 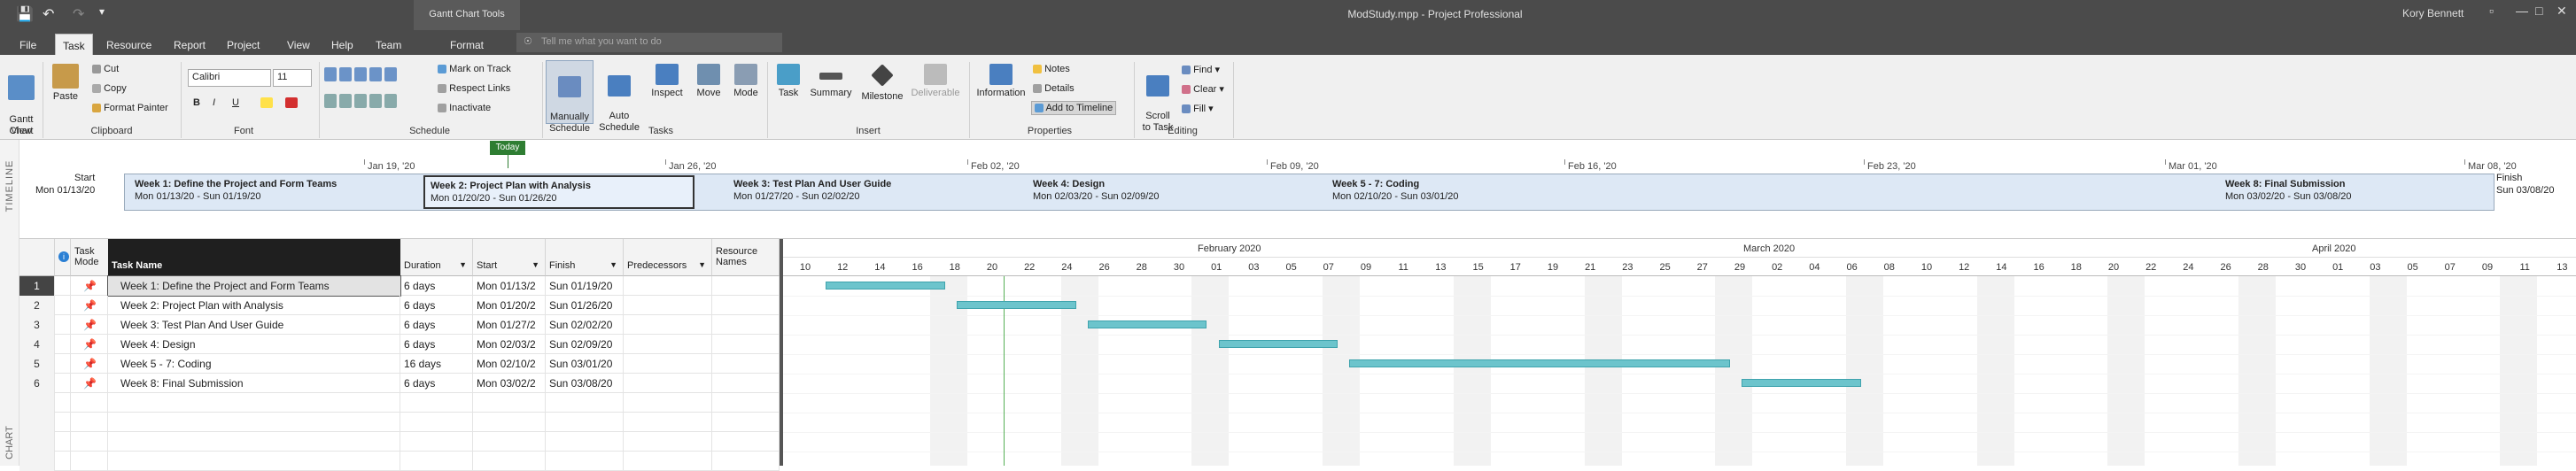 What do you see at coordinates (1051, 69) in the screenshot?
I see `notes-button: Notes` at bounding box center [1051, 69].